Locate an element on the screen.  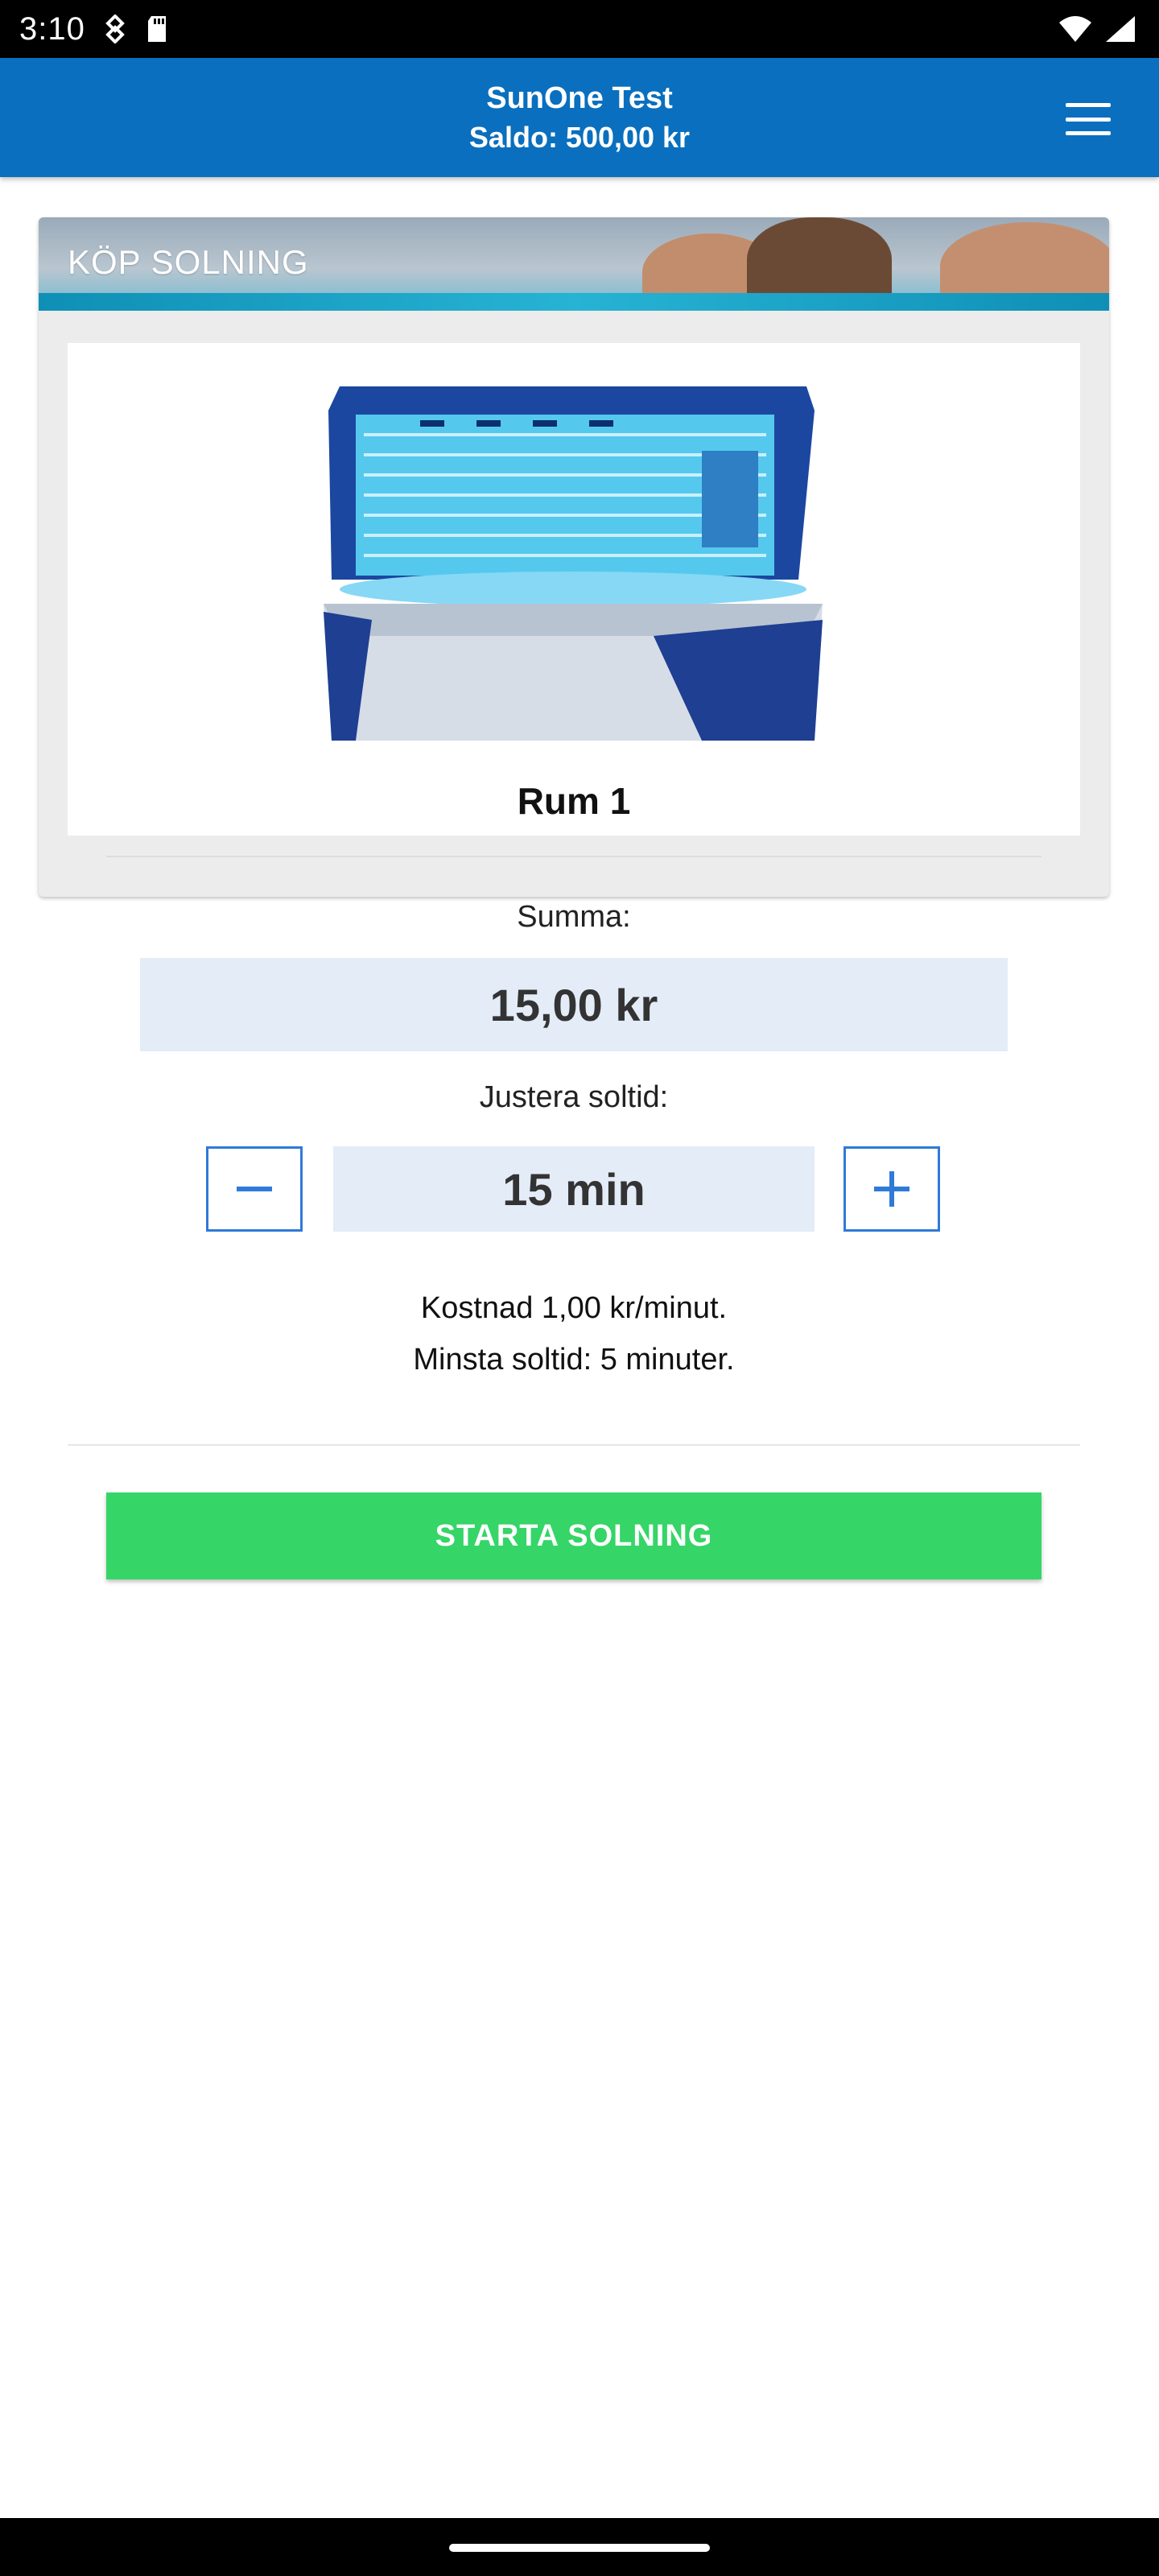
start-tanning-button: STARTA SOLNING is located at coordinates (573, 1535).